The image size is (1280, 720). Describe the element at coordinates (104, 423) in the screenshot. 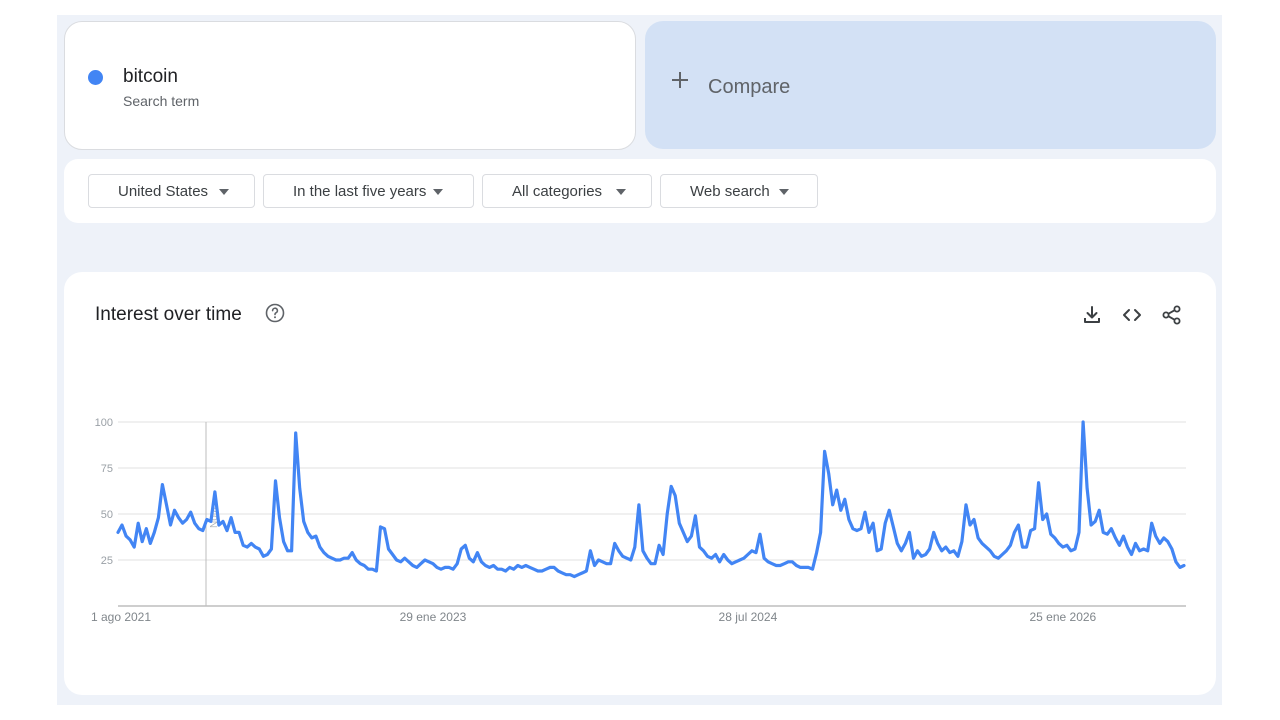

I see `y-tick-label: 100` at that location.